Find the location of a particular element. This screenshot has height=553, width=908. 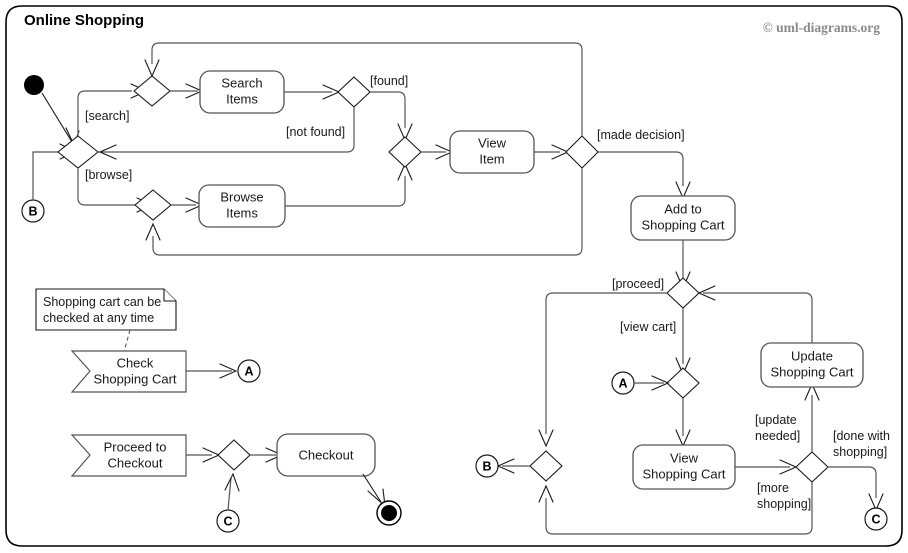

decision-found-not-found is located at coordinates (354, 92).